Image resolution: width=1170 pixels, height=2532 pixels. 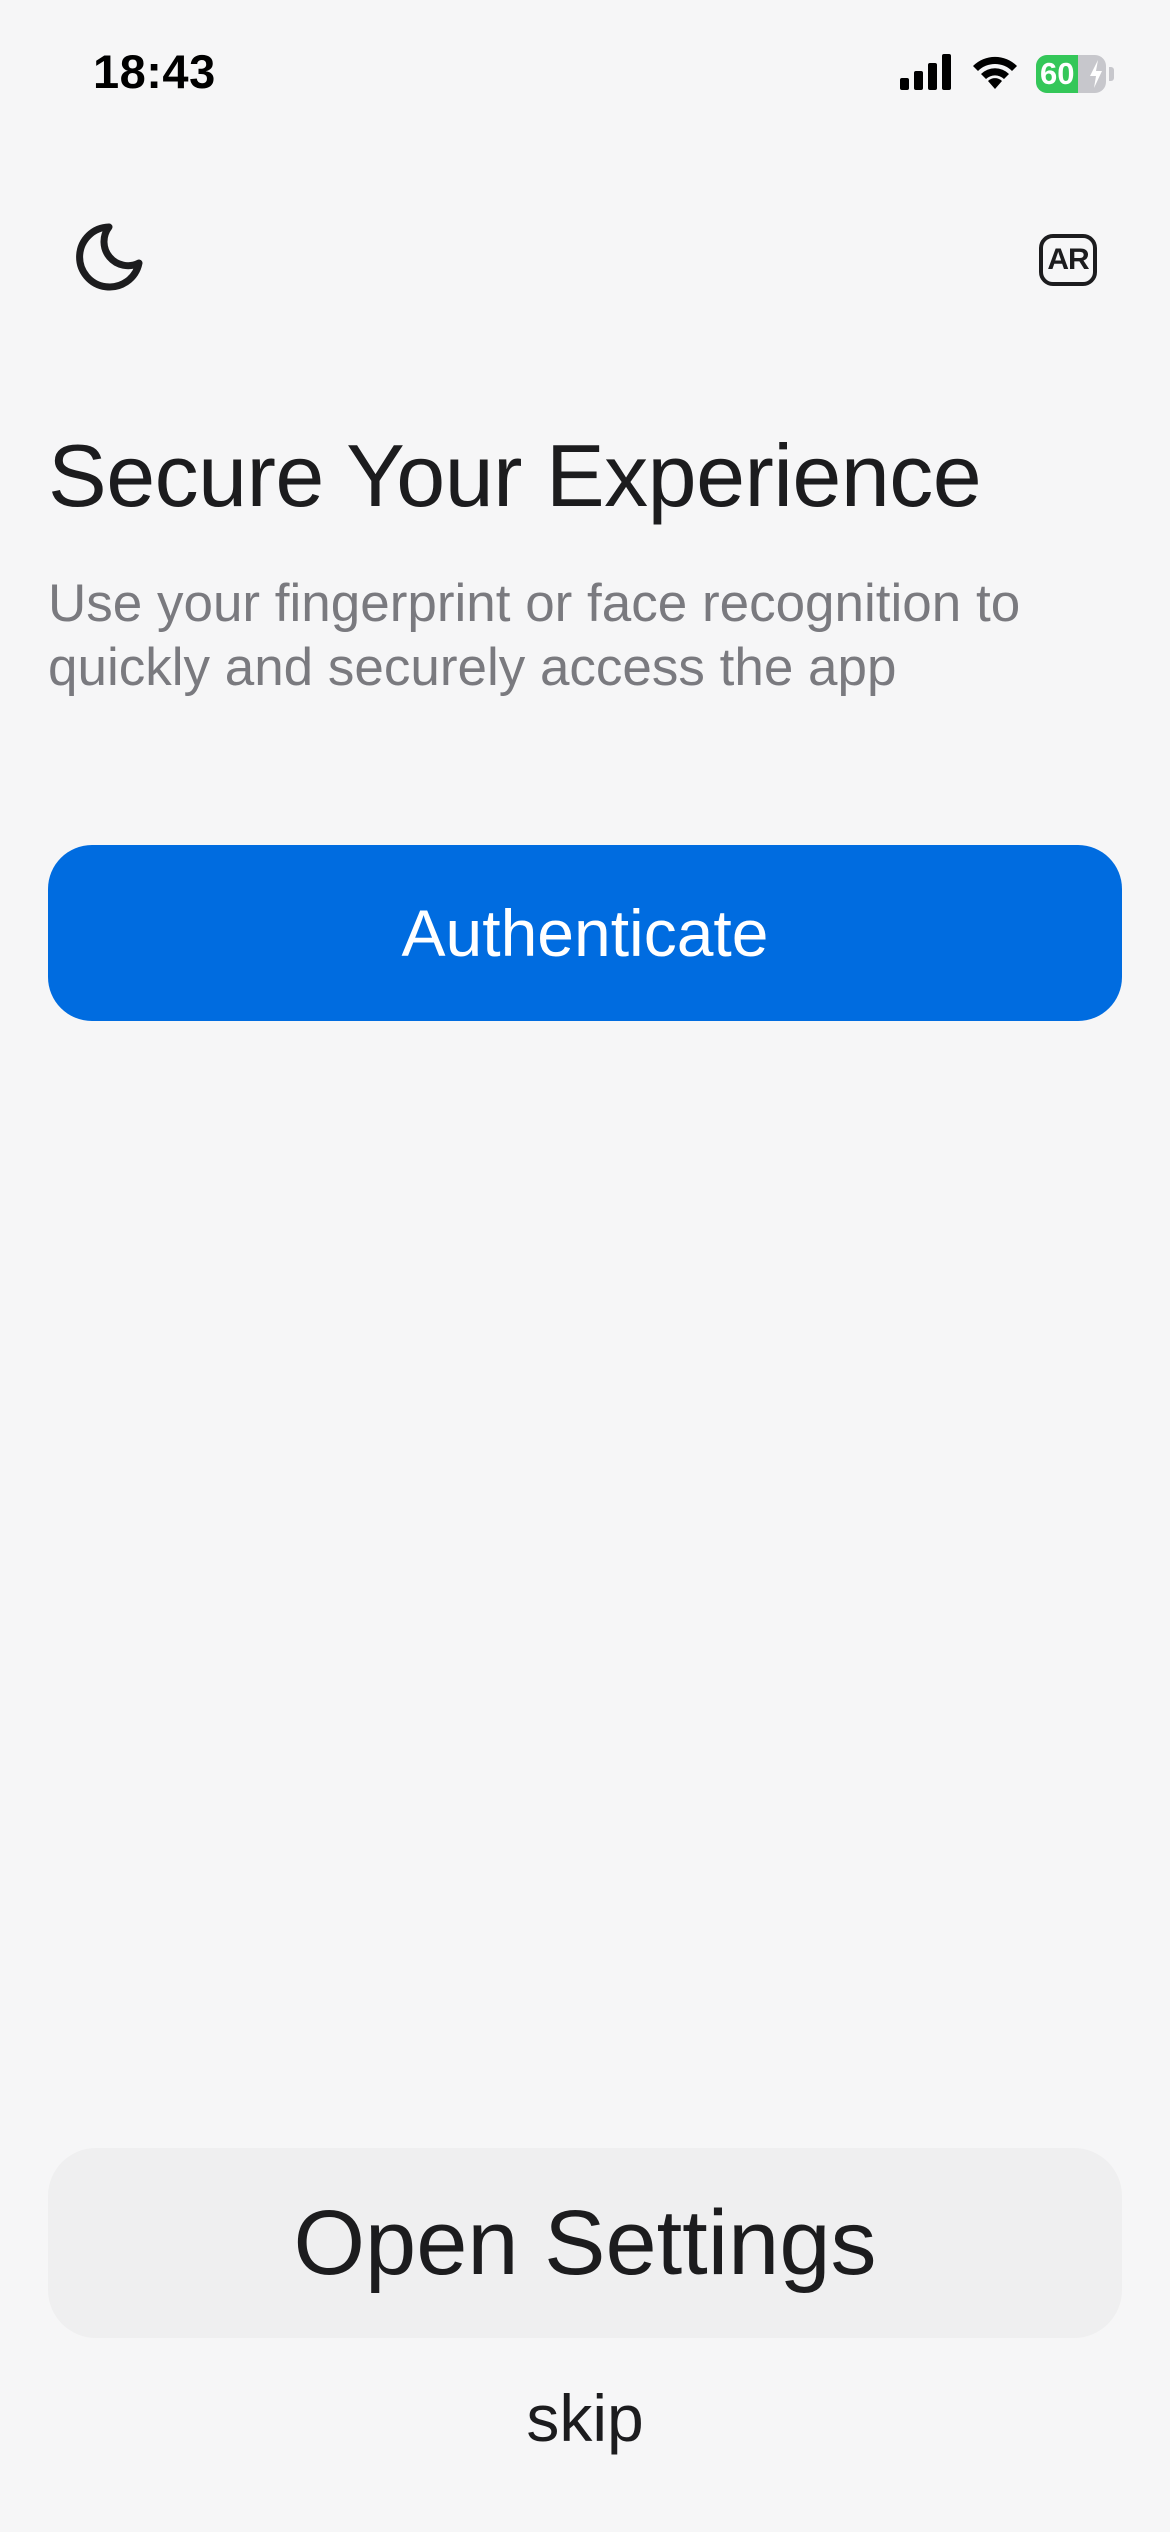 I want to click on battery-cap, so click(x=1111, y=74).